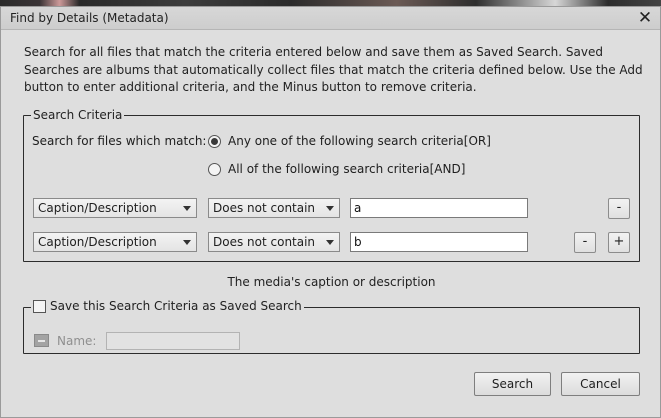  I want to click on criteria-hint: The media's caption or description, so click(331, 282).